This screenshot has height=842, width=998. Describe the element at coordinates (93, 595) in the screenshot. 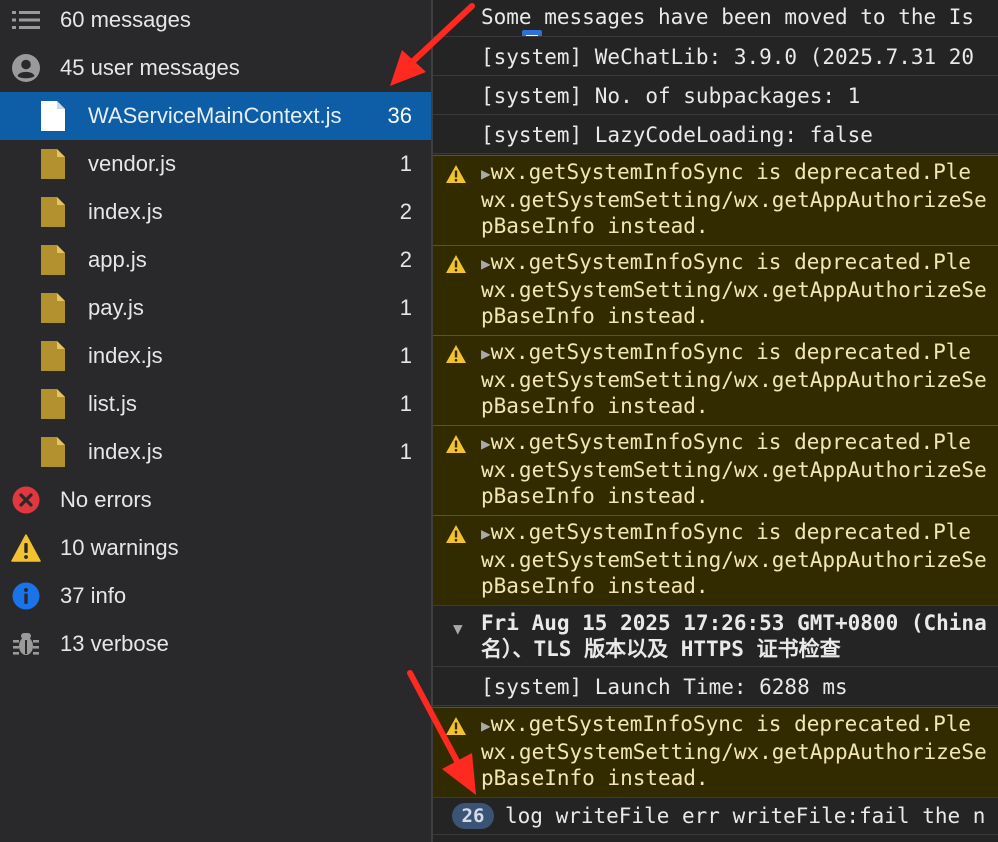

I see `sidebar-item-label: 37 info` at that location.